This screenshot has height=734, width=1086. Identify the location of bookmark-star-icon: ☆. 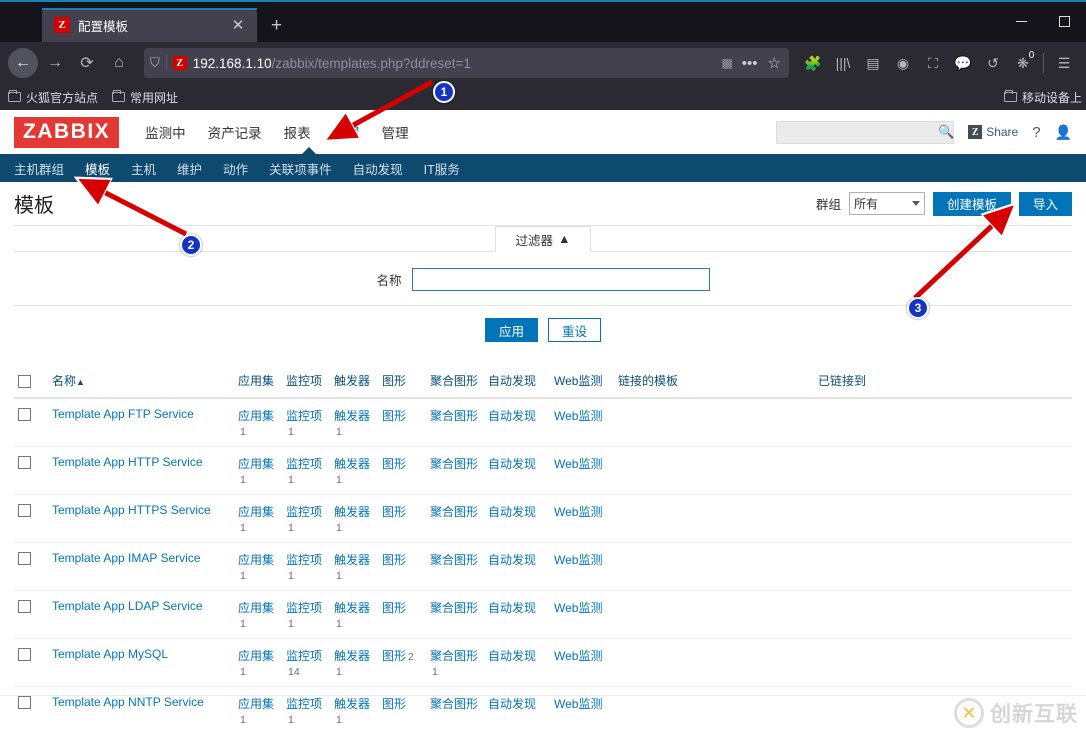
(775, 63).